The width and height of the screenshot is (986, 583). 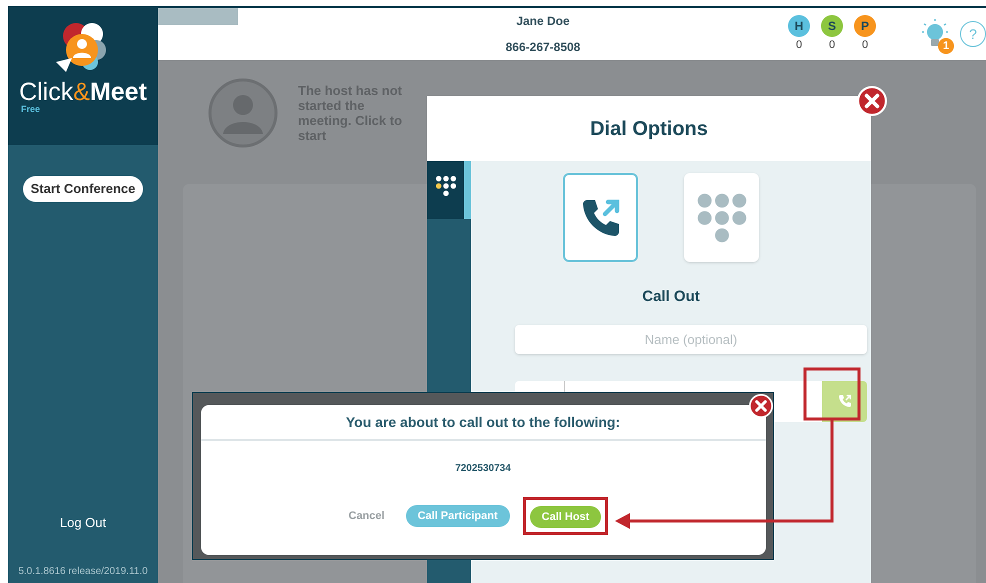 I want to click on dialog-title: Dial Options, so click(x=649, y=129).